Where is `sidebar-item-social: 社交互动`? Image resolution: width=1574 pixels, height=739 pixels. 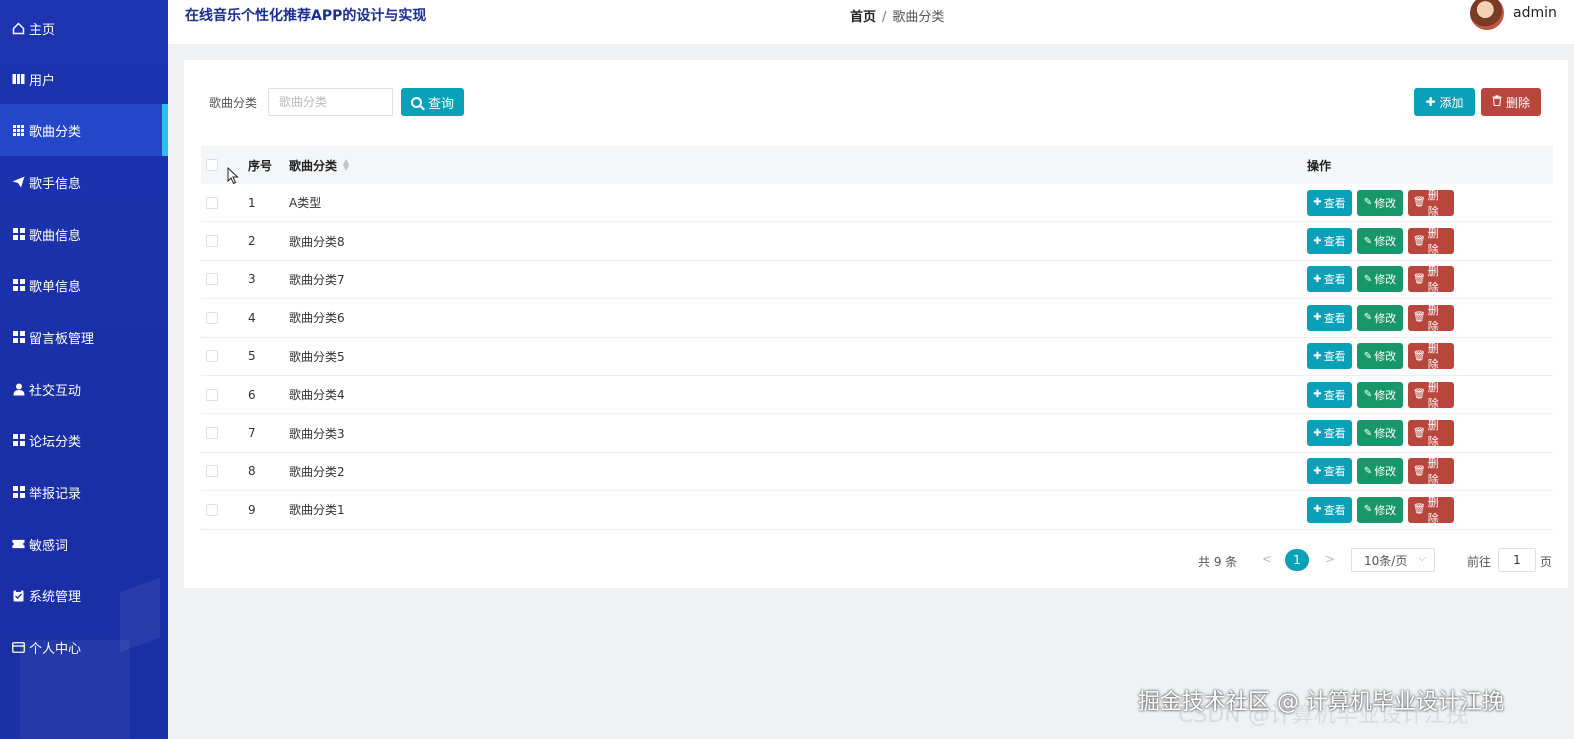 sidebar-item-social: 社交互动 is located at coordinates (84, 389).